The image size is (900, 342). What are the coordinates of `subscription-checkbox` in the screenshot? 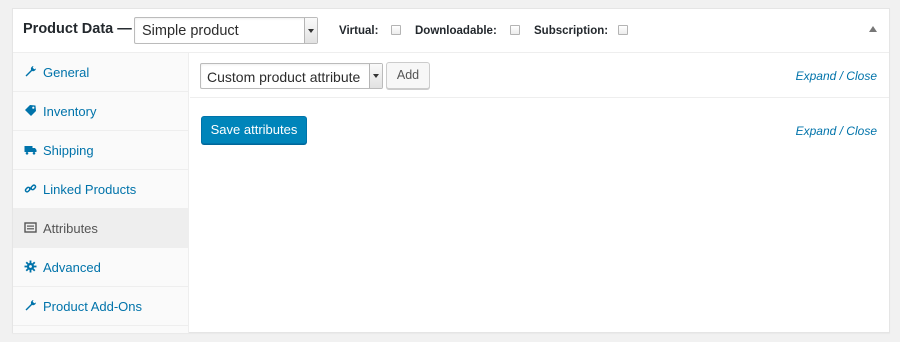 It's located at (623, 30).